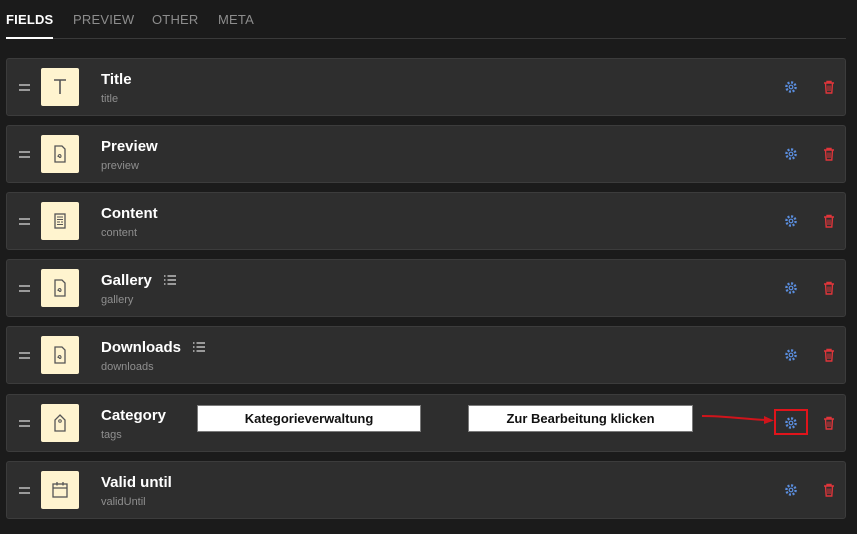 This screenshot has height=534, width=857. What do you see at coordinates (127, 367) in the screenshot?
I see `field-key: downloads` at bounding box center [127, 367].